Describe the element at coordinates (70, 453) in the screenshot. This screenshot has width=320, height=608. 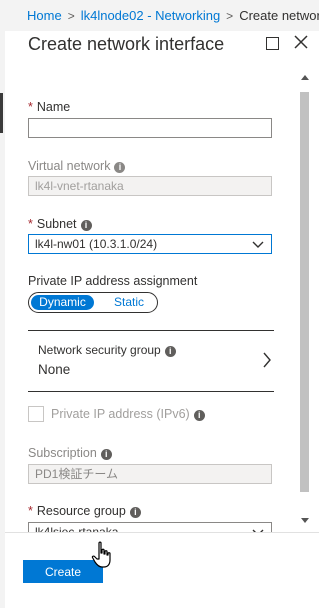
I see `subscription-label: Subscription i` at that location.